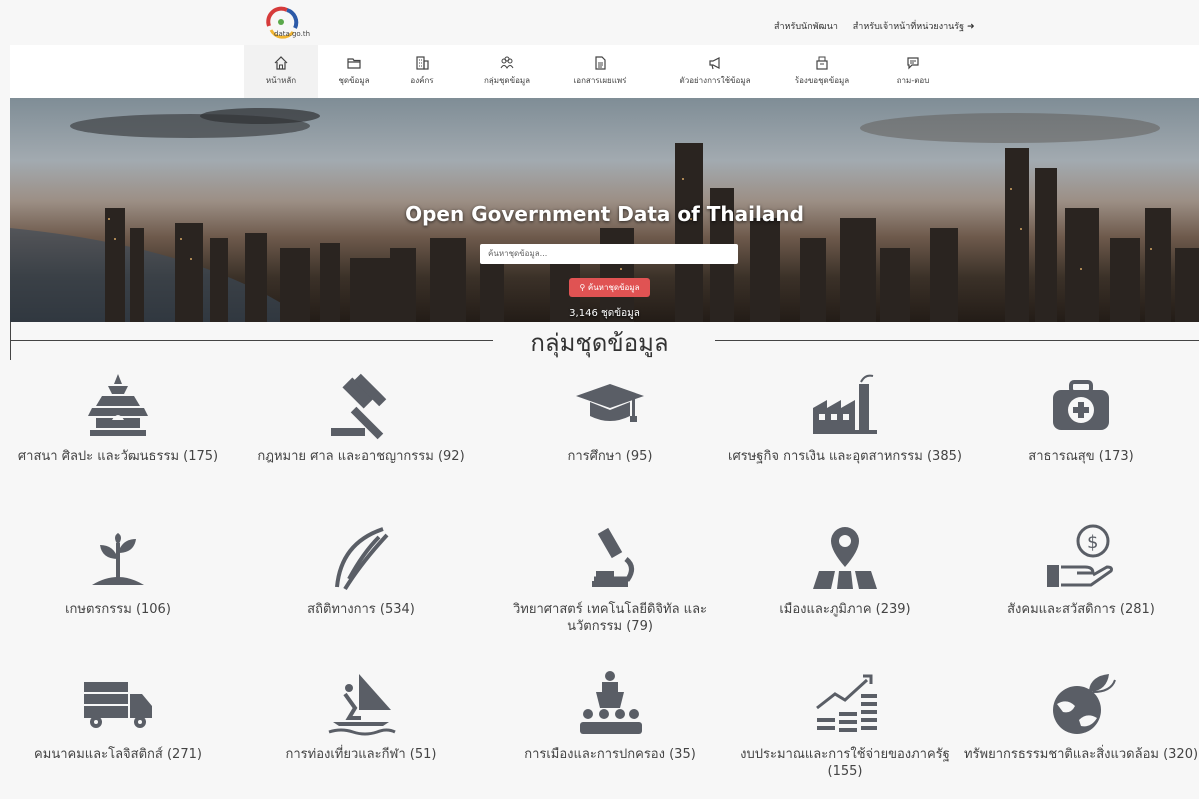  Describe the element at coordinates (913, 63) in the screenshot. I see `chat-icon` at that location.